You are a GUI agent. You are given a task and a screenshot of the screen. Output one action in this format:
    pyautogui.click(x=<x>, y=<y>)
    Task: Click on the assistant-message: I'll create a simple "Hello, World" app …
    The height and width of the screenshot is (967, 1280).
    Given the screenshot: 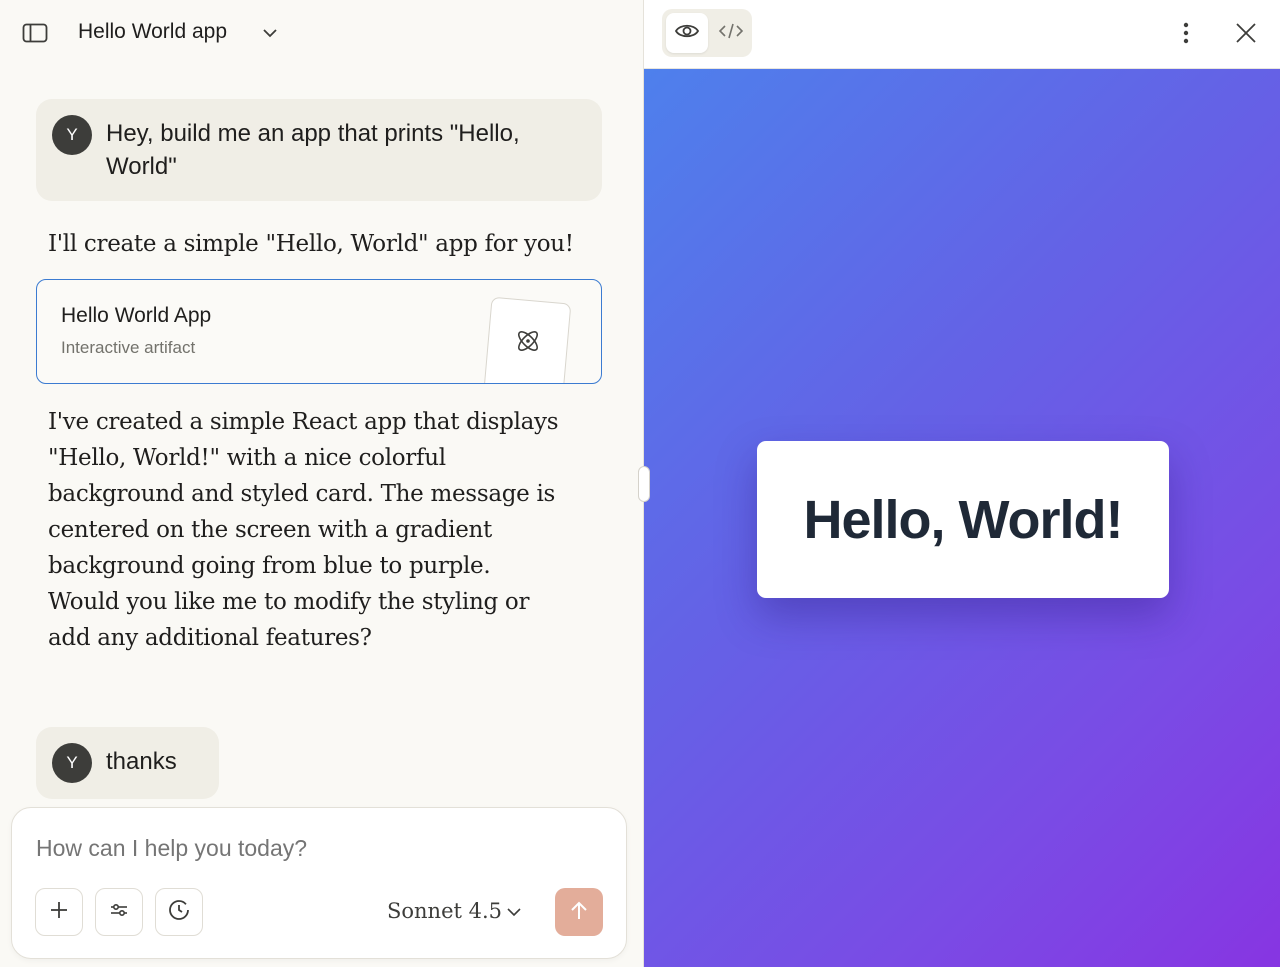 What is the action you would take?
    pyautogui.click(x=311, y=244)
    